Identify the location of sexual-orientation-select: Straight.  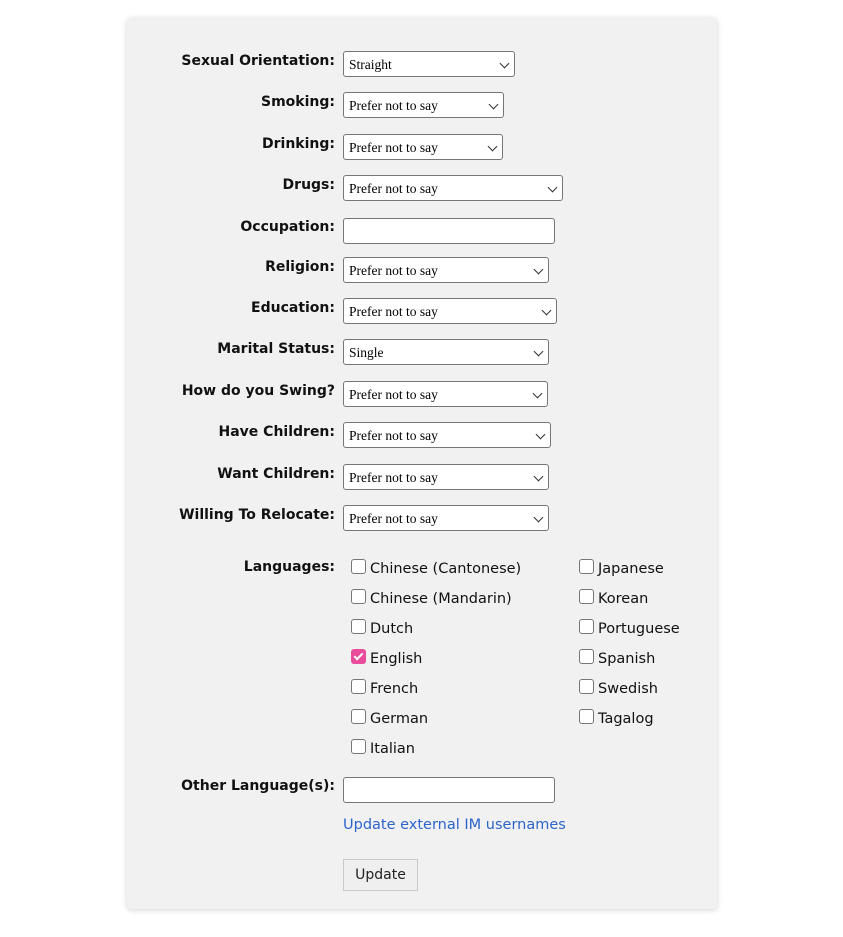
(429, 64).